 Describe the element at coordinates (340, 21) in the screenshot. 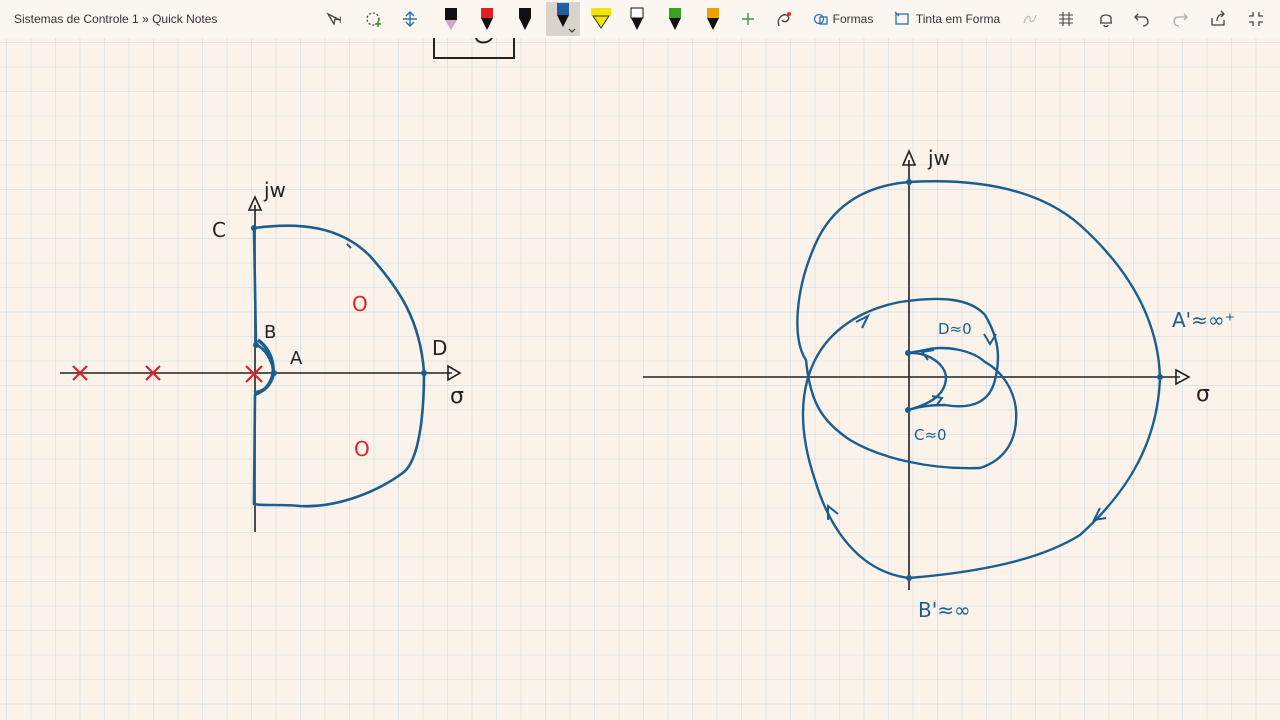

I see `svg-text: I` at that location.